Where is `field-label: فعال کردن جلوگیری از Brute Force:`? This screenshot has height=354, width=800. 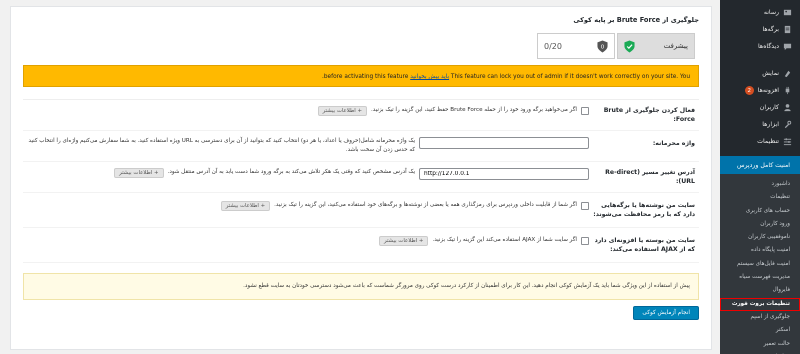 field-label: فعال کردن جلوگیری از Brute Force: is located at coordinates (649, 115).